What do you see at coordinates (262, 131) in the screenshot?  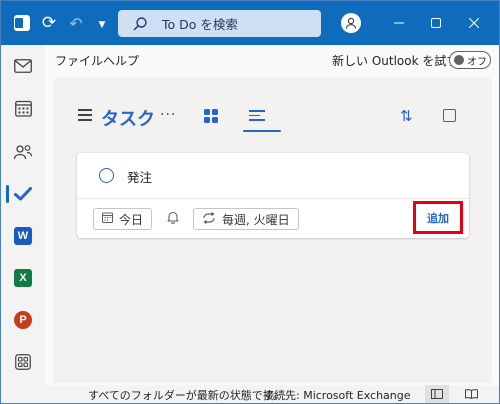 I see `list-view-active-indicator` at bounding box center [262, 131].